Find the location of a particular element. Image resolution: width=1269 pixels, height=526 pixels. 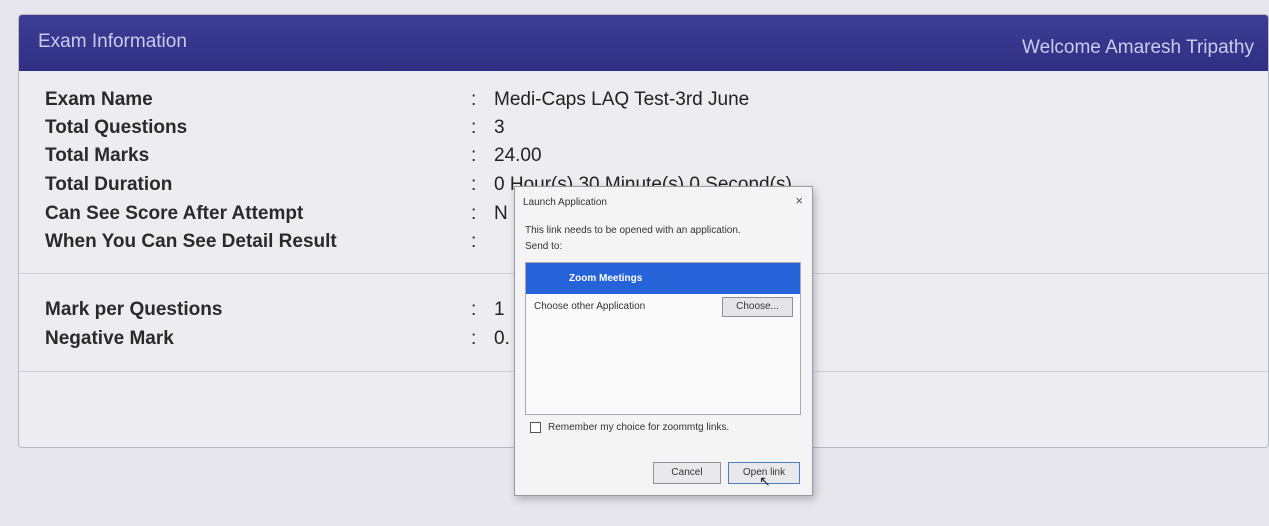

field-value: 3 is located at coordinates (499, 127).